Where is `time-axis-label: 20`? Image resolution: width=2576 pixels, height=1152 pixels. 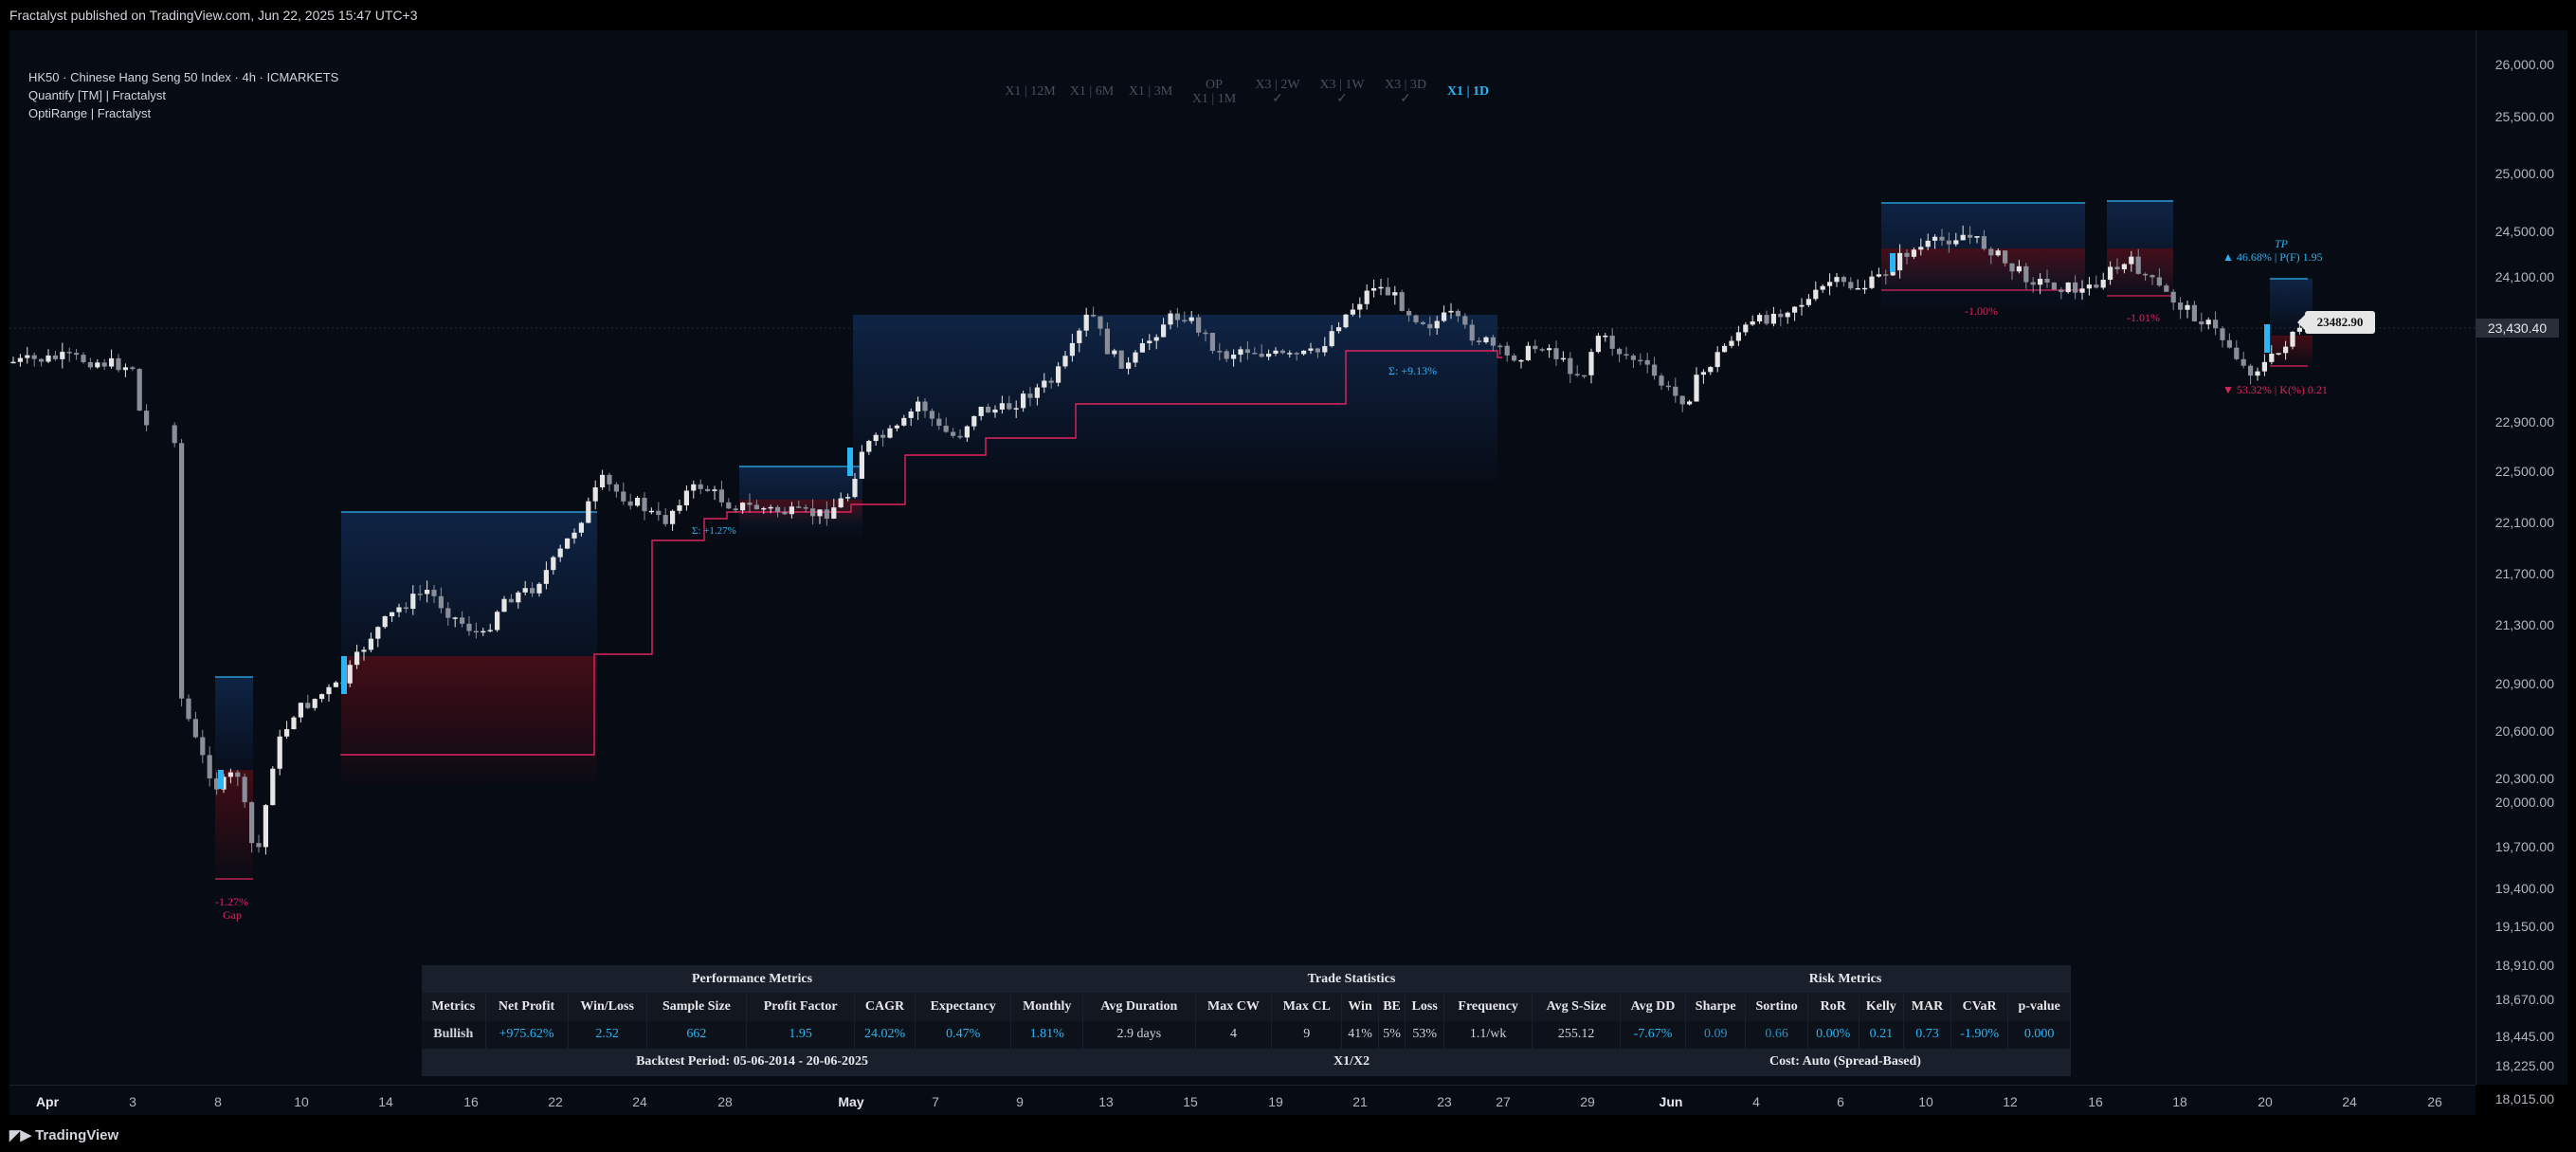
time-axis-label: 20 is located at coordinates (2265, 1101).